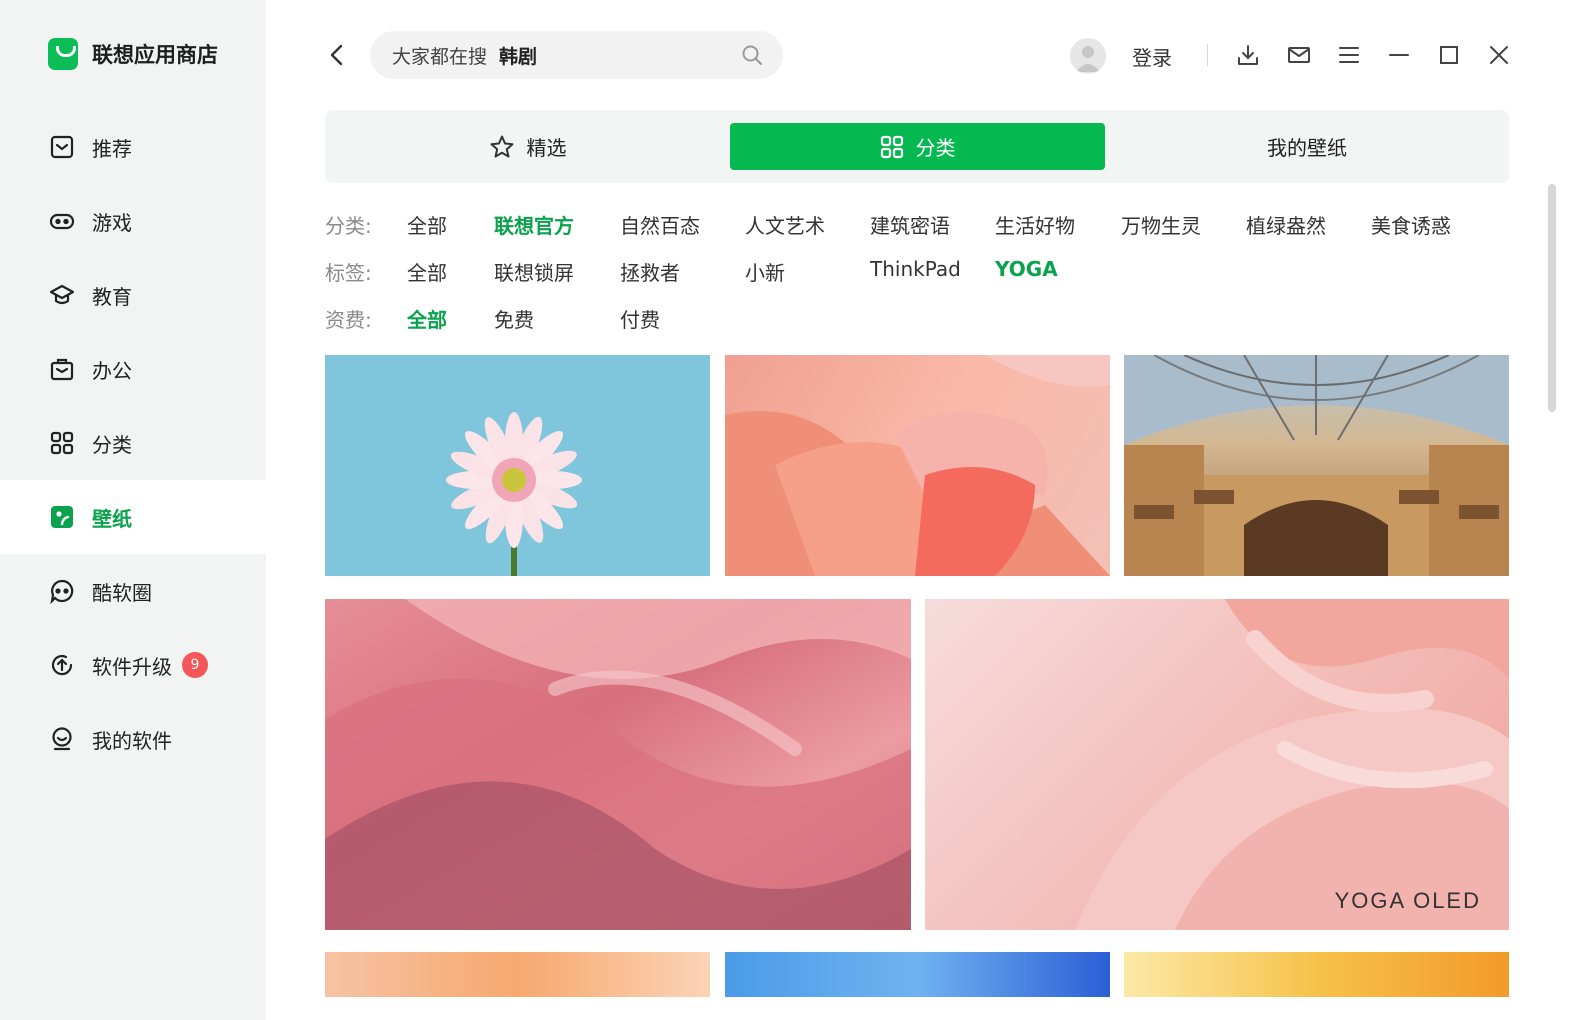  What do you see at coordinates (112, 518) in the screenshot?
I see `sidebar-item-label: 壁纸` at bounding box center [112, 518].